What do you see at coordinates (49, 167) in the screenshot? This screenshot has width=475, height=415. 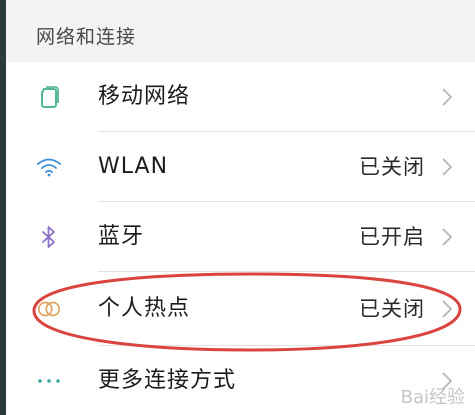 I see `wifi-icon` at bounding box center [49, 167].